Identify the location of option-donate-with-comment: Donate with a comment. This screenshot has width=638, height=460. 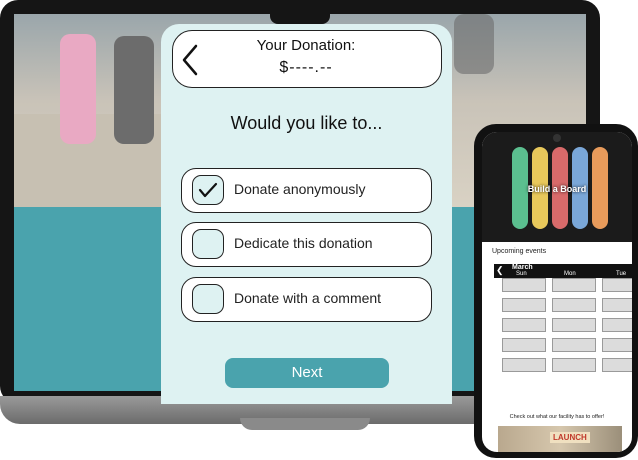
(306, 299).